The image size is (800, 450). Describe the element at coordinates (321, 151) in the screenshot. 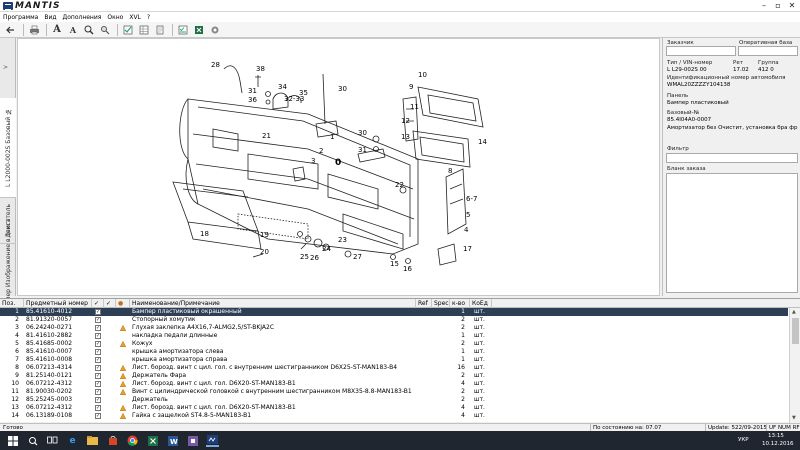

I see `callout-label: 2` at that location.